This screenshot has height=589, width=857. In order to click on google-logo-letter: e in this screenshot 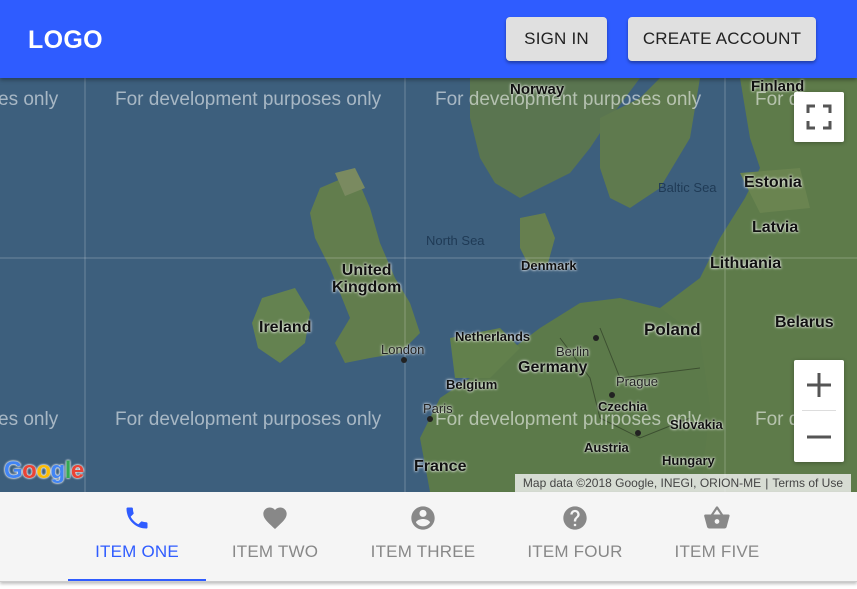, I will do `click(77, 470)`.